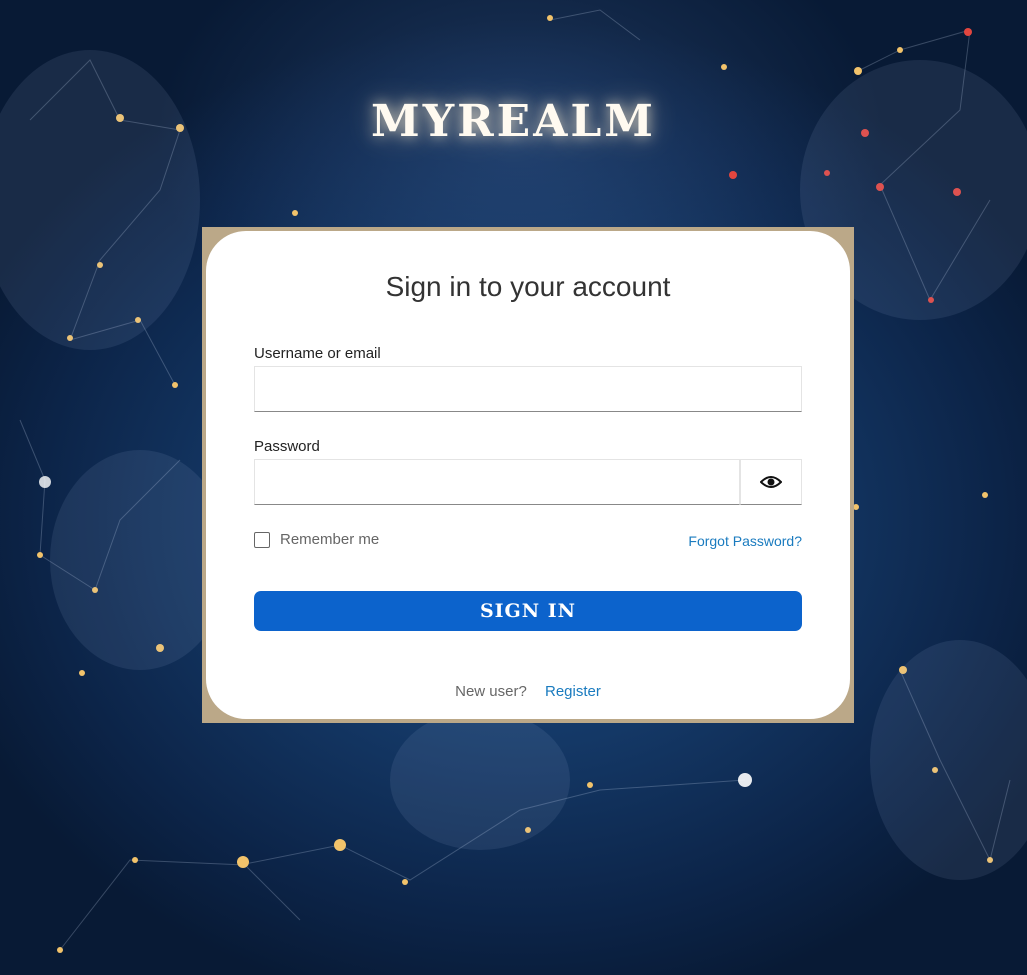 The width and height of the screenshot is (1027, 975). I want to click on show-password-button, so click(771, 482).